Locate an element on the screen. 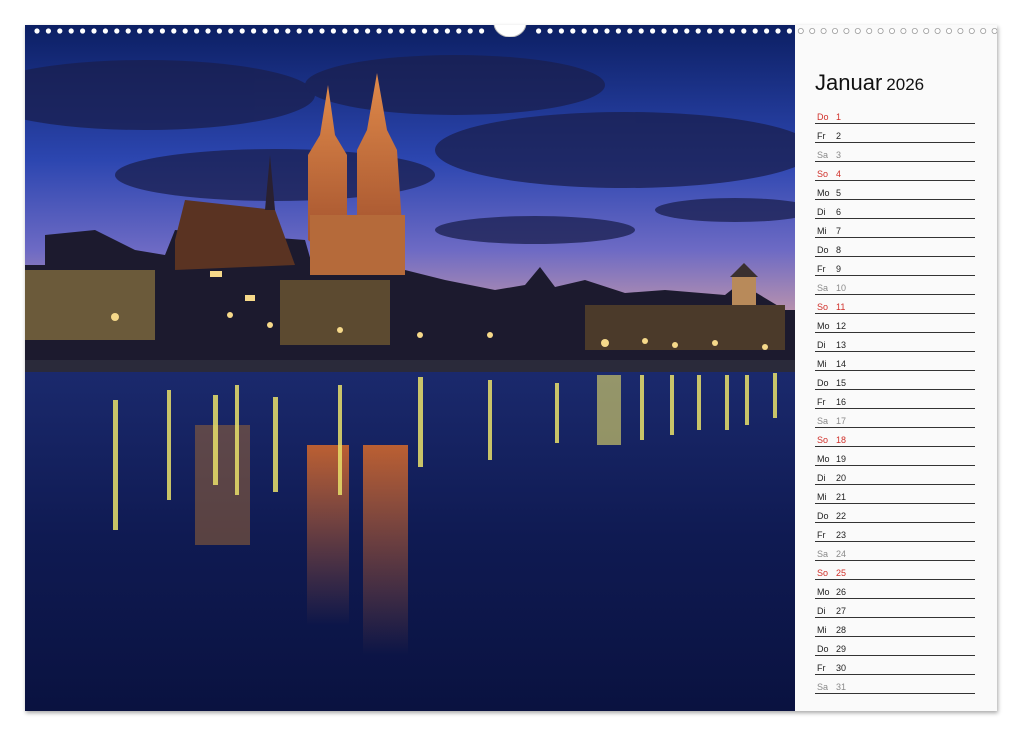 Image resolution: width=1020 pixels, height=735 pixels. day-number: 8 is located at coordinates (839, 250).